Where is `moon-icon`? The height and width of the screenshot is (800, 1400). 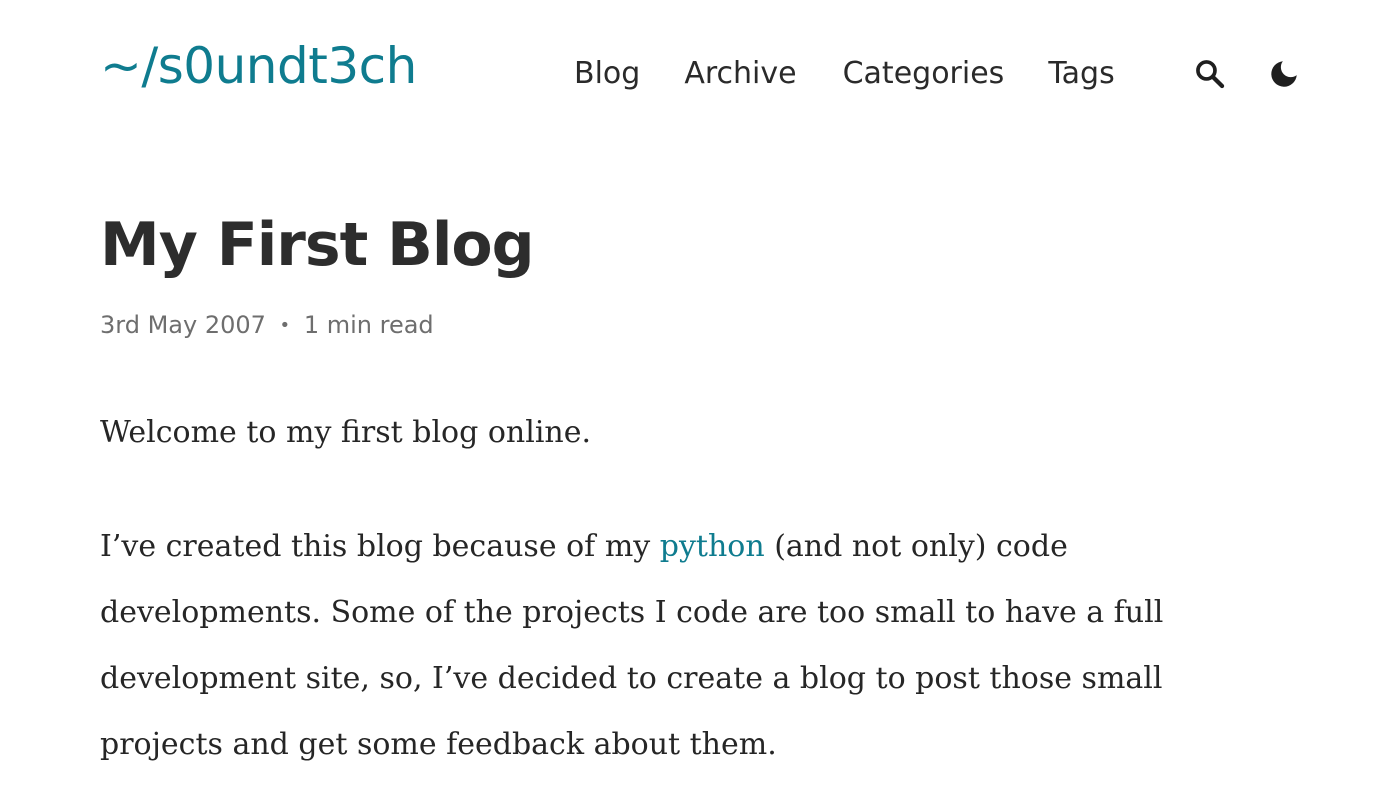 moon-icon is located at coordinates (1284, 74).